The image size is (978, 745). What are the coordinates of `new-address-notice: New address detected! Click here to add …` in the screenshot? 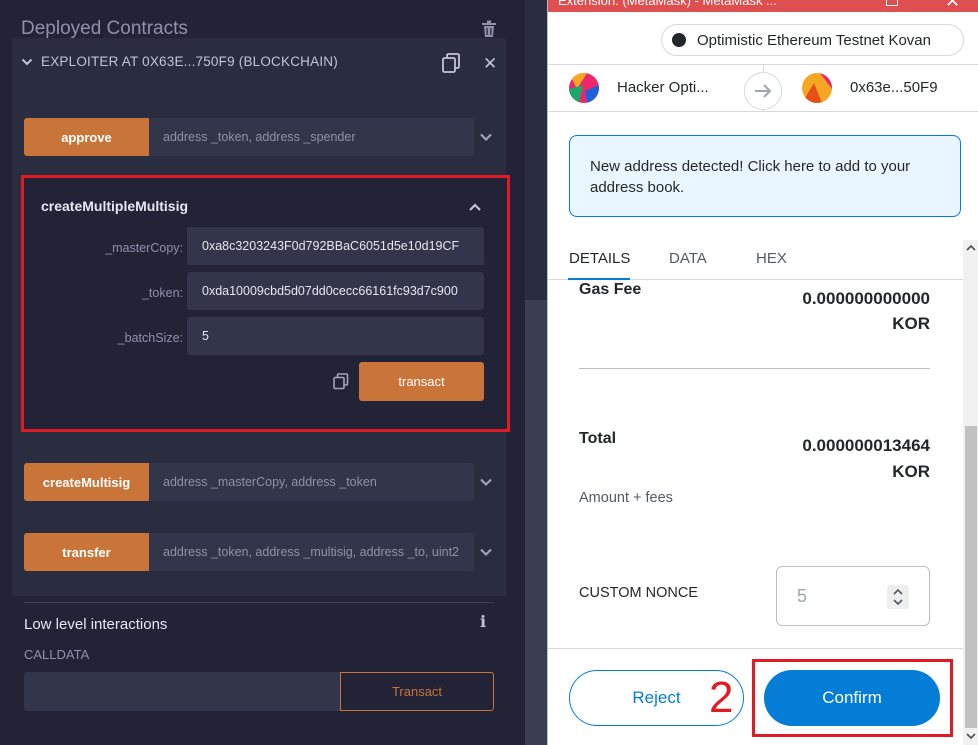 It's located at (765, 176).